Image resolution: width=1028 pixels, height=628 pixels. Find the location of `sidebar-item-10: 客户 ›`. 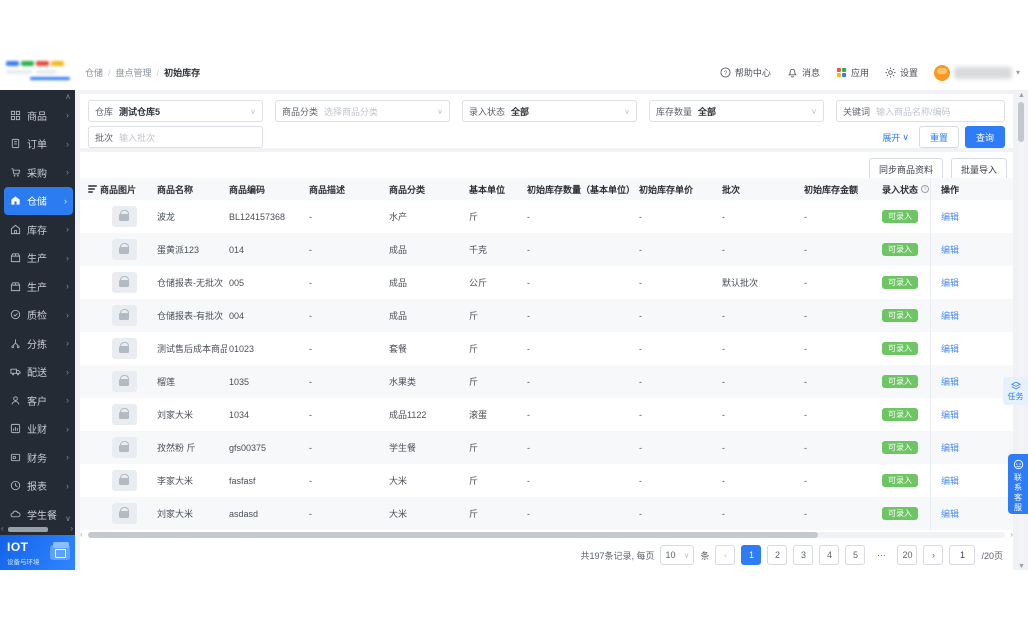

sidebar-item-10: 客户 › is located at coordinates (37, 400).